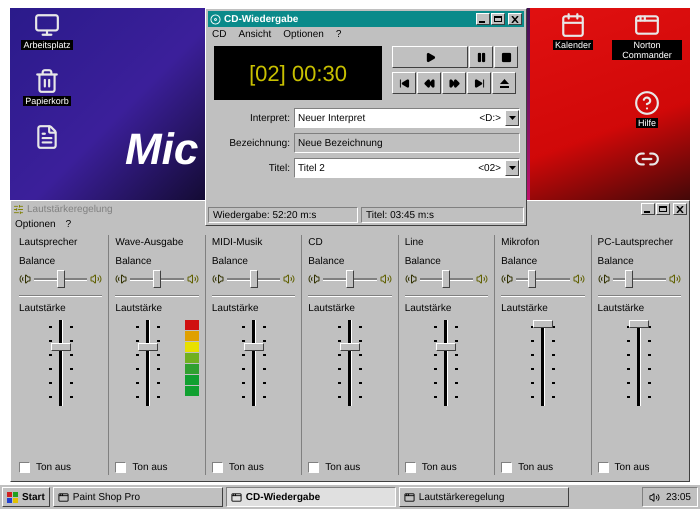  What do you see at coordinates (137, 497) in the screenshot?
I see `taskbar-button: Paint Shop Pro` at bounding box center [137, 497].